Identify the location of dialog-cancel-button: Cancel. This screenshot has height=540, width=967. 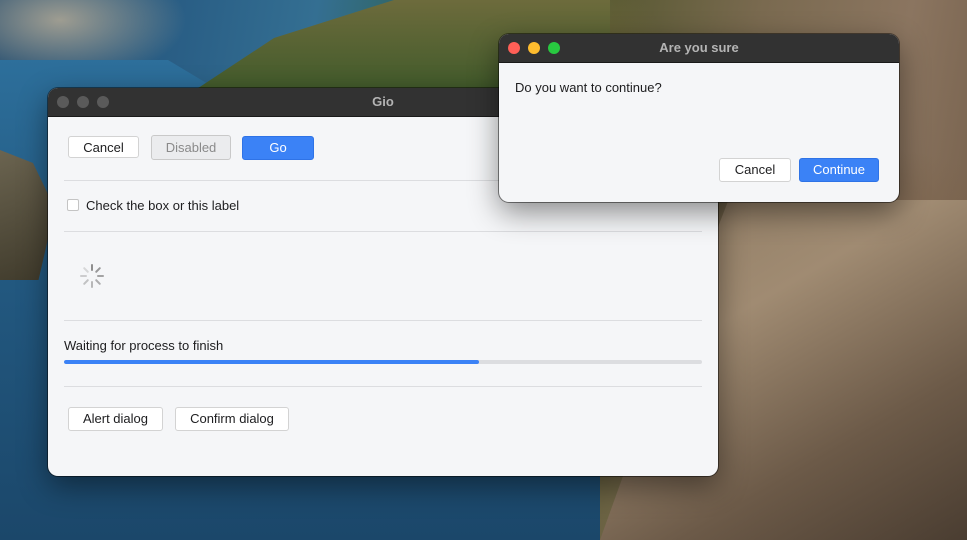
(755, 170).